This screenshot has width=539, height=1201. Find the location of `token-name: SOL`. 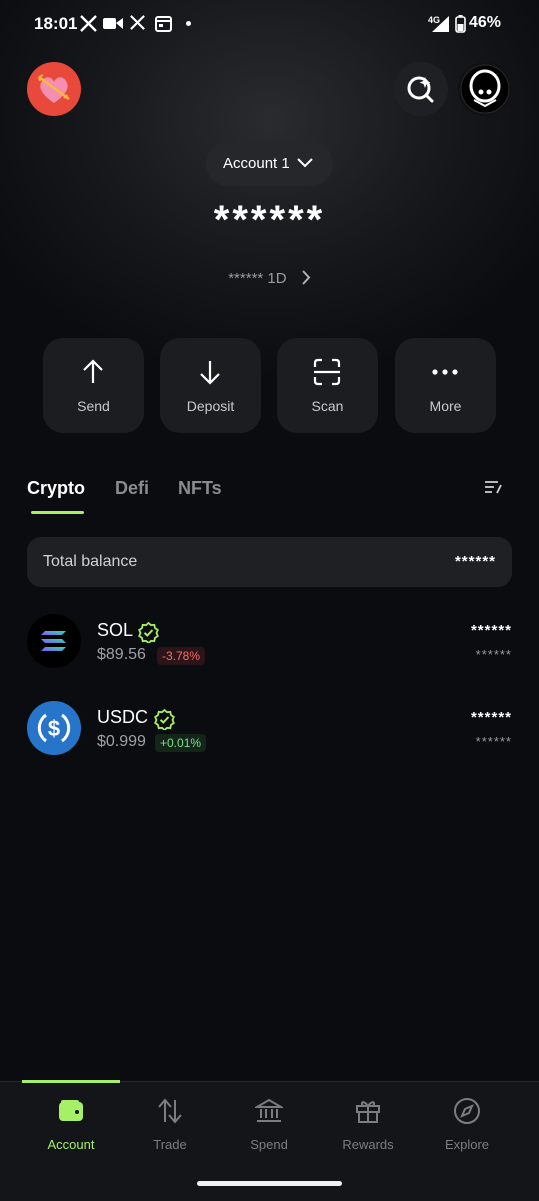

token-name: SOL is located at coordinates (115, 630).